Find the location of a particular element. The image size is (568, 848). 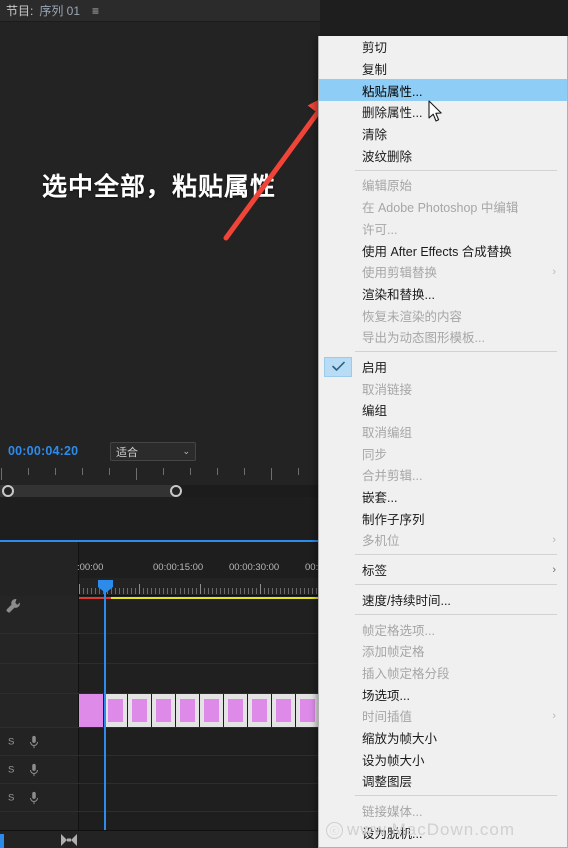

menu-item: 时间插值 › is located at coordinates (443, 716).